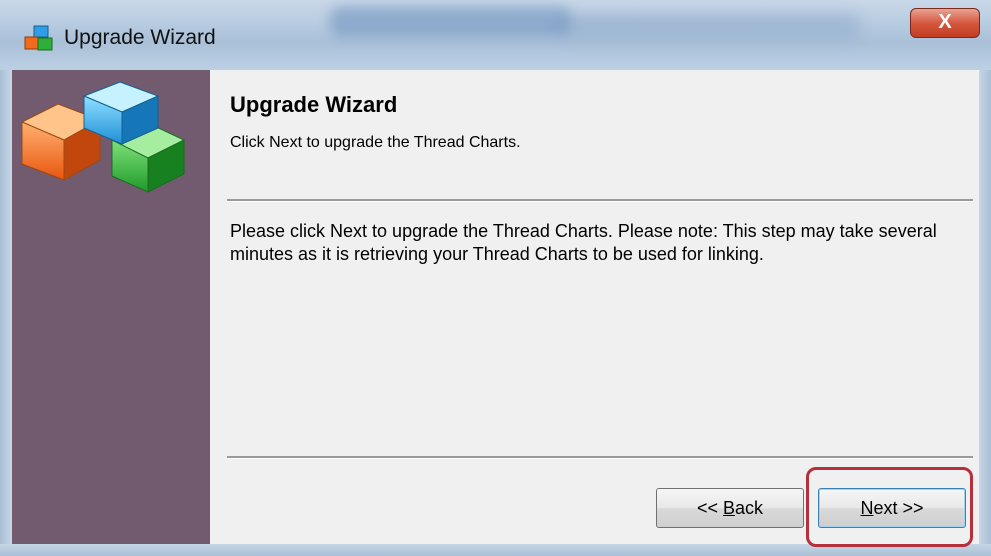 Image resolution: width=991 pixels, height=556 pixels. What do you see at coordinates (985, 313) in the screenshot?
I see `window-frame-right` at bounding box center [985, 313].